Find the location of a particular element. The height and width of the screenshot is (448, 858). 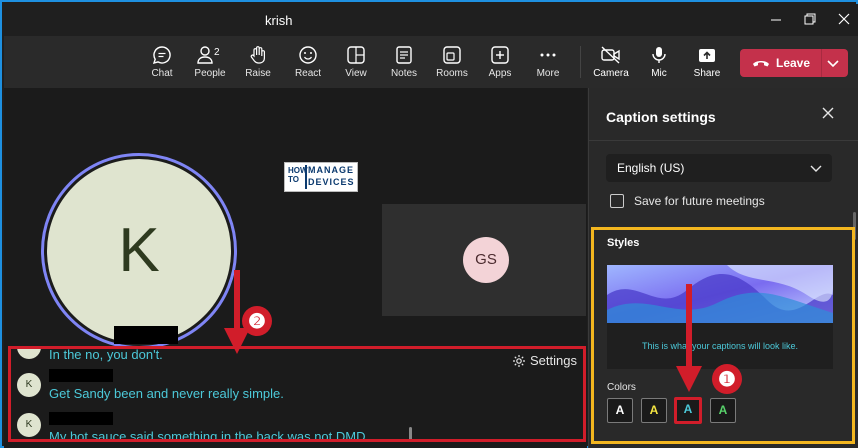

mic-button: Mic is located at coordinates (659, 62).